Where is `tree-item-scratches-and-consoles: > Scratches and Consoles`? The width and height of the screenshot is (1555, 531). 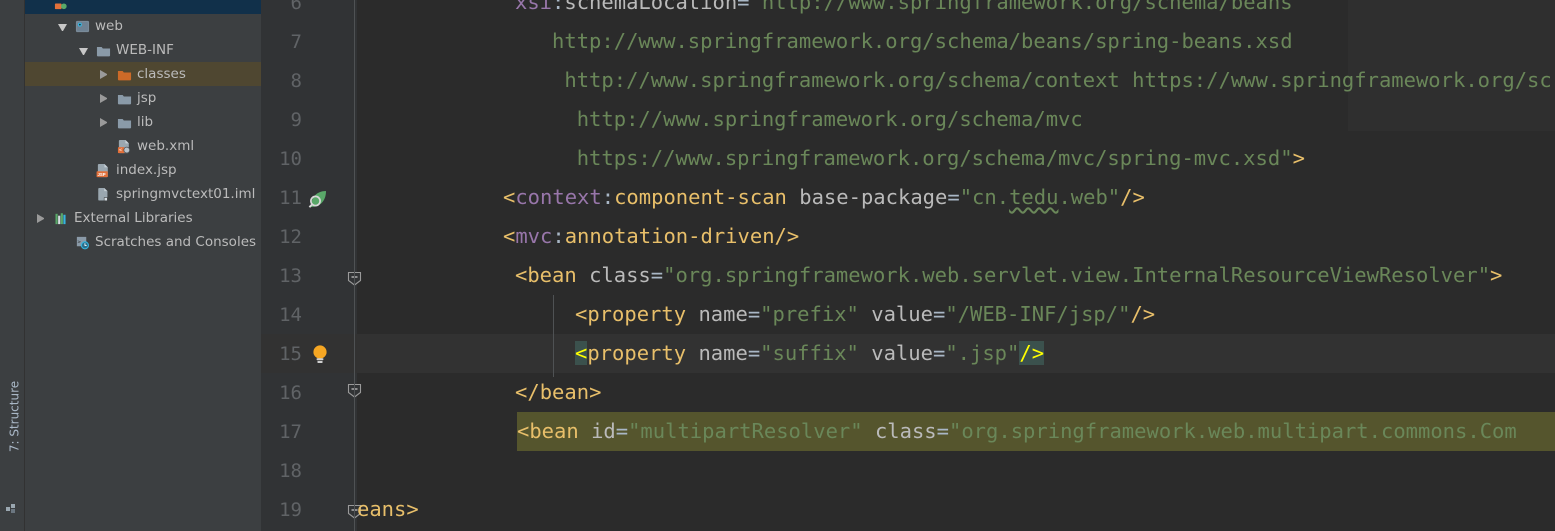 tree-item-scratches-and-consoles: > Scratches and Consoles is located at coordinates (143, 242).